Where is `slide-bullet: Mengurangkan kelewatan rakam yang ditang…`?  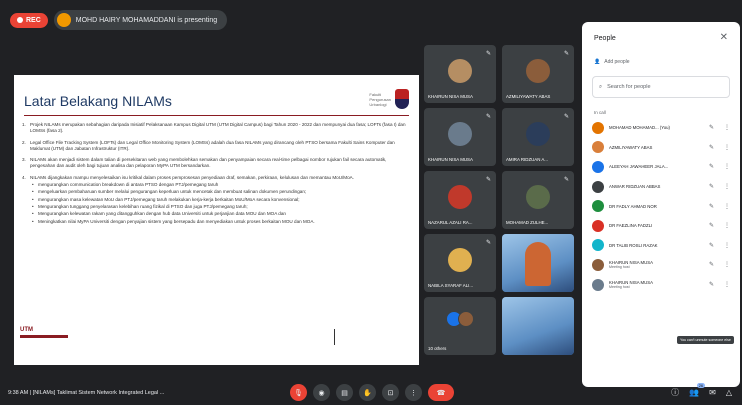
slide-bullet: Mengurangkan kelewatan rakam yang ditang… is located at coordinates (221, 214).